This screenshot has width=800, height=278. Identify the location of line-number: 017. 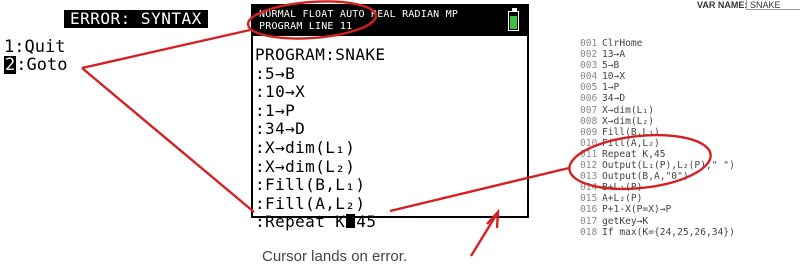
(589, 221).